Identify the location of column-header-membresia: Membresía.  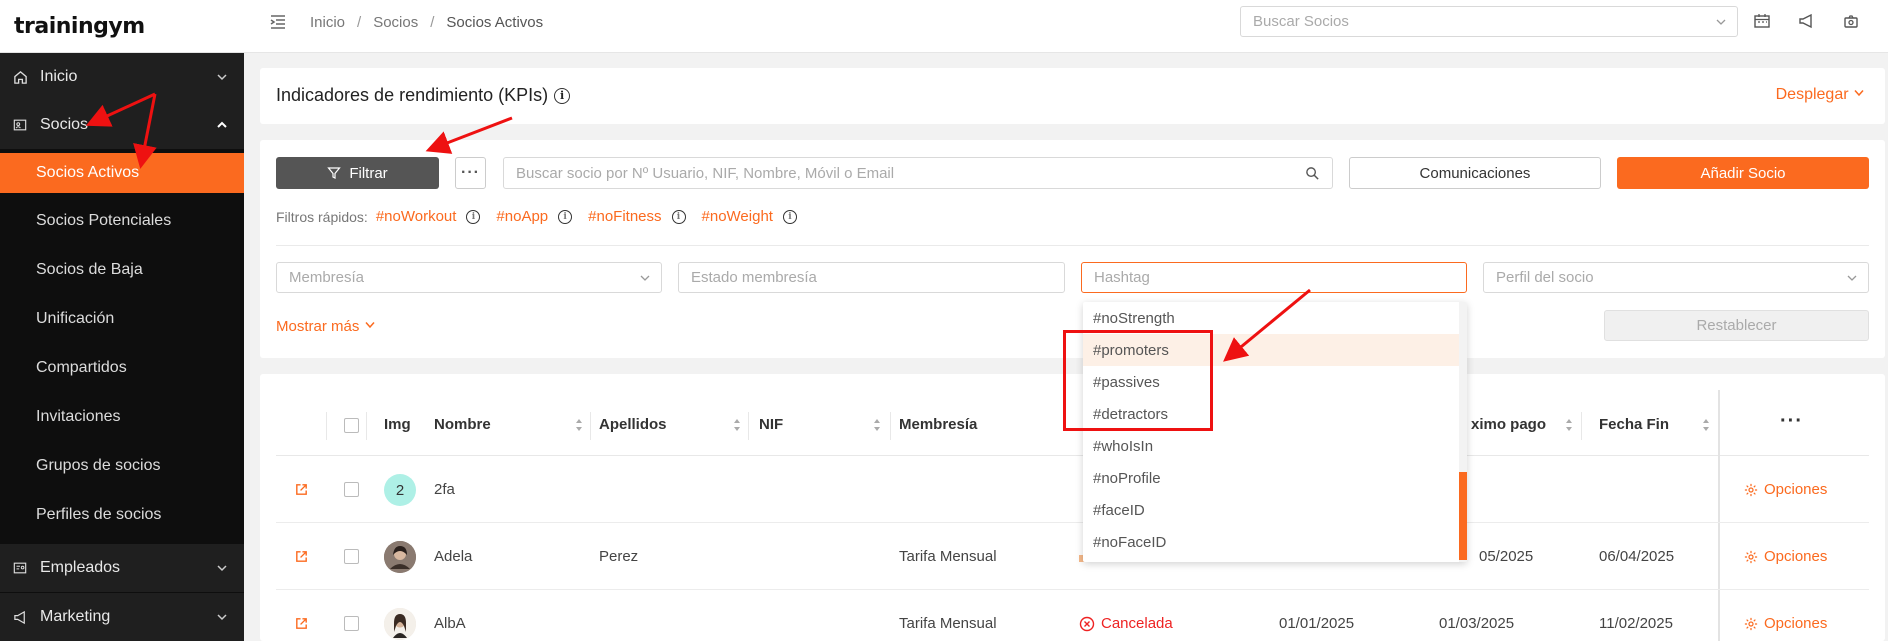
(938, 424).